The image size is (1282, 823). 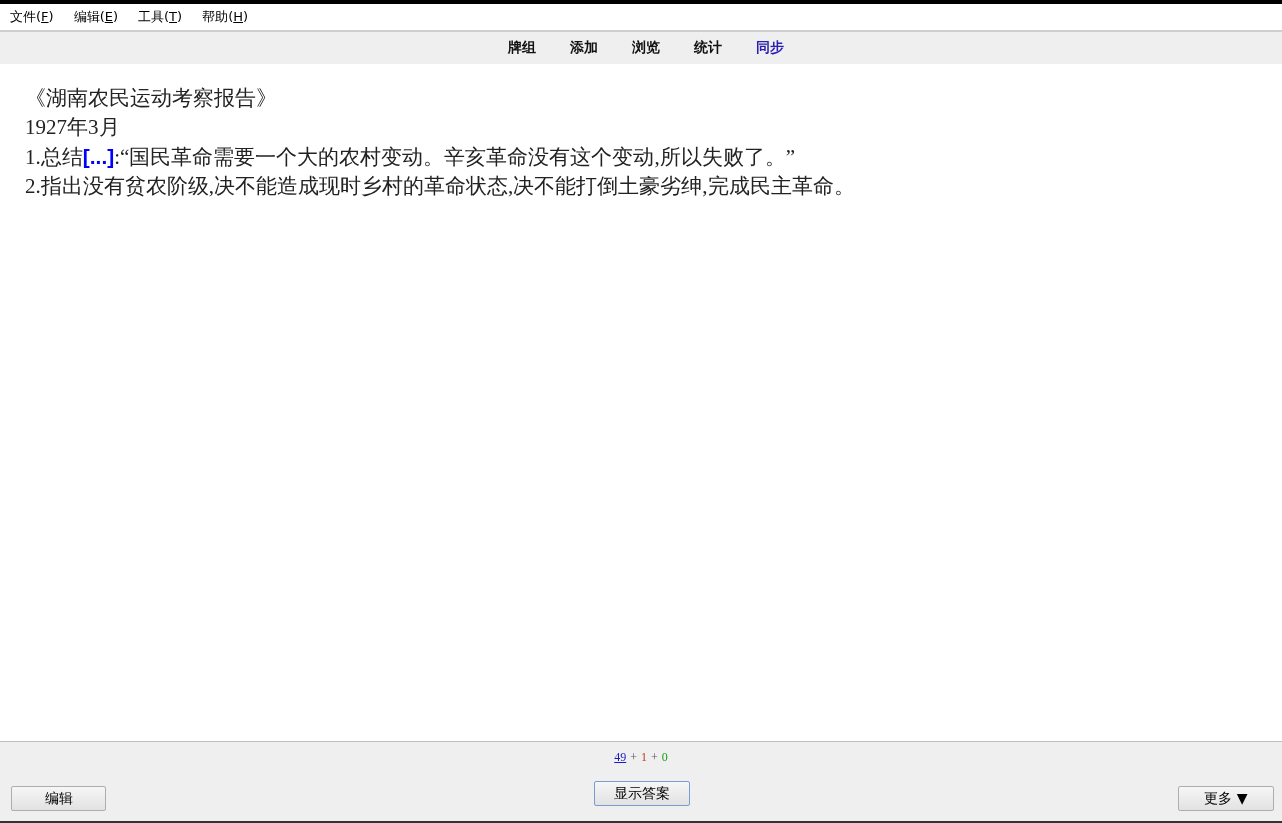 What do you see at coordinates (1226, 798) in the screenshot?
I see `more-button: 更多 ▼` at bounding box center [1226, 798].